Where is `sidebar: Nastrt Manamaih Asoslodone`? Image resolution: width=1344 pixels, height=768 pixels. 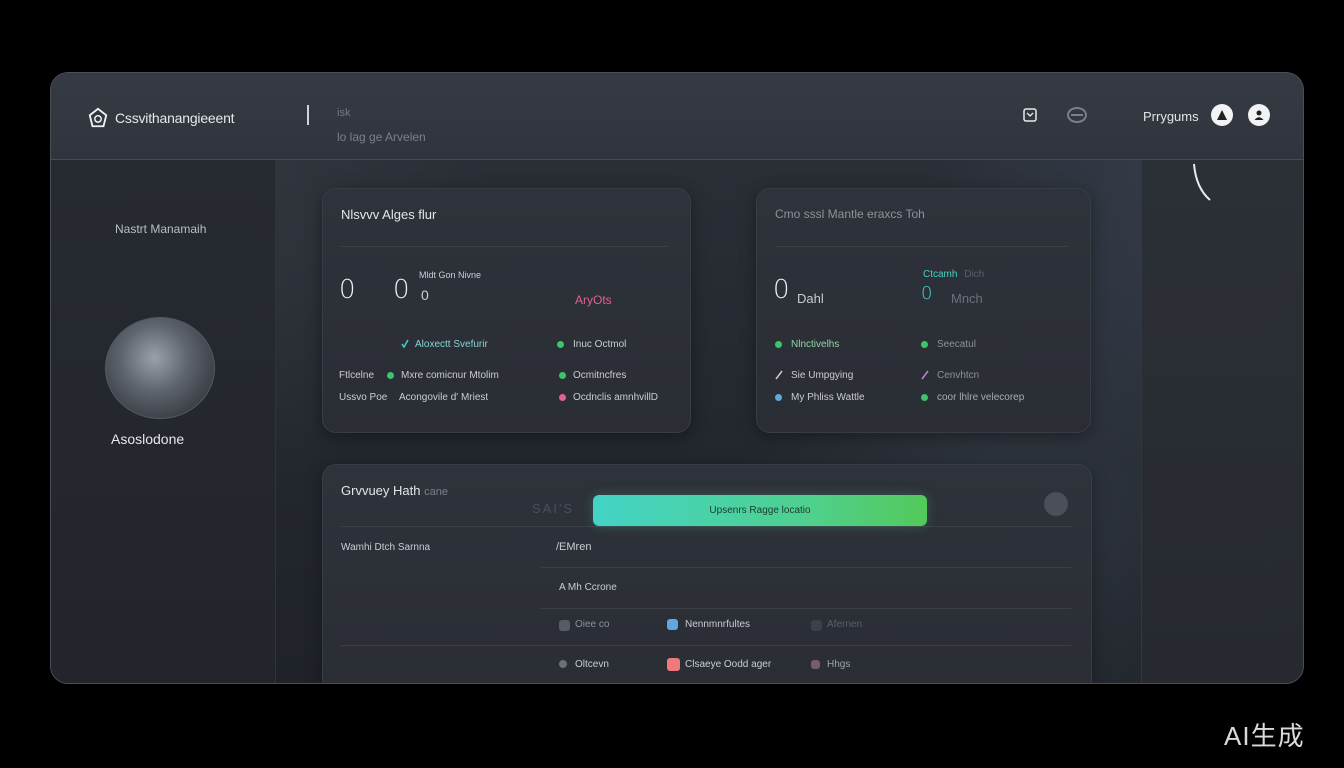 sidebar: Nastrt Manamaih Asoslodone is located at coordinates (163, 421).